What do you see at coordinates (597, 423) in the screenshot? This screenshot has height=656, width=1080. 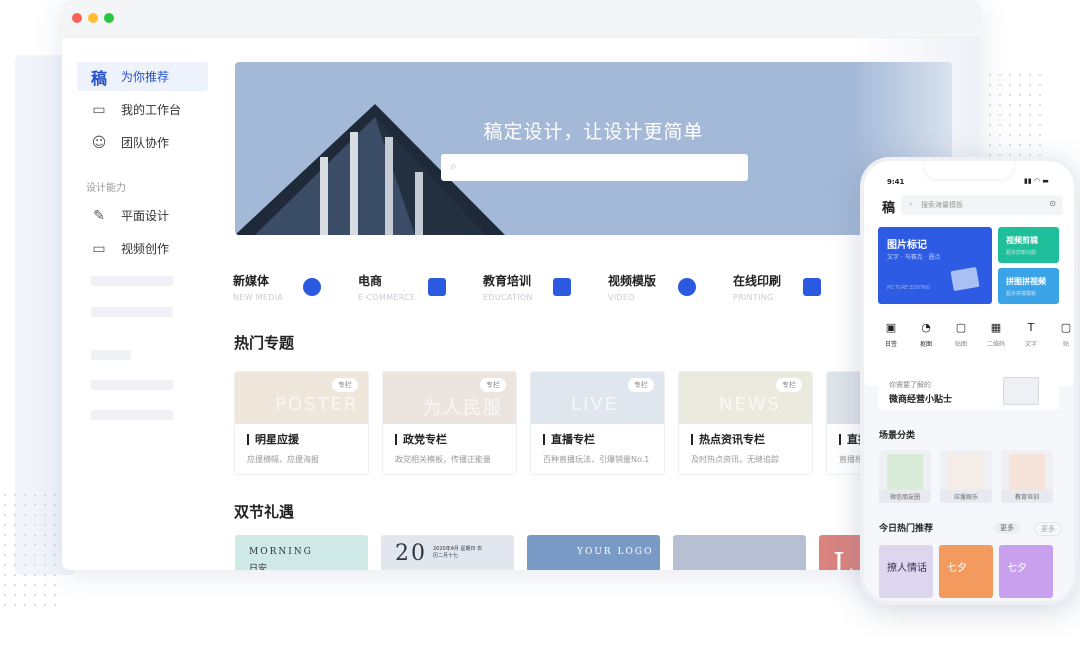 I see `topic-card: LIVE 专栏 直播专栏 百种直播玩法，引爆销量No.1` at bounding box center [597, 423].